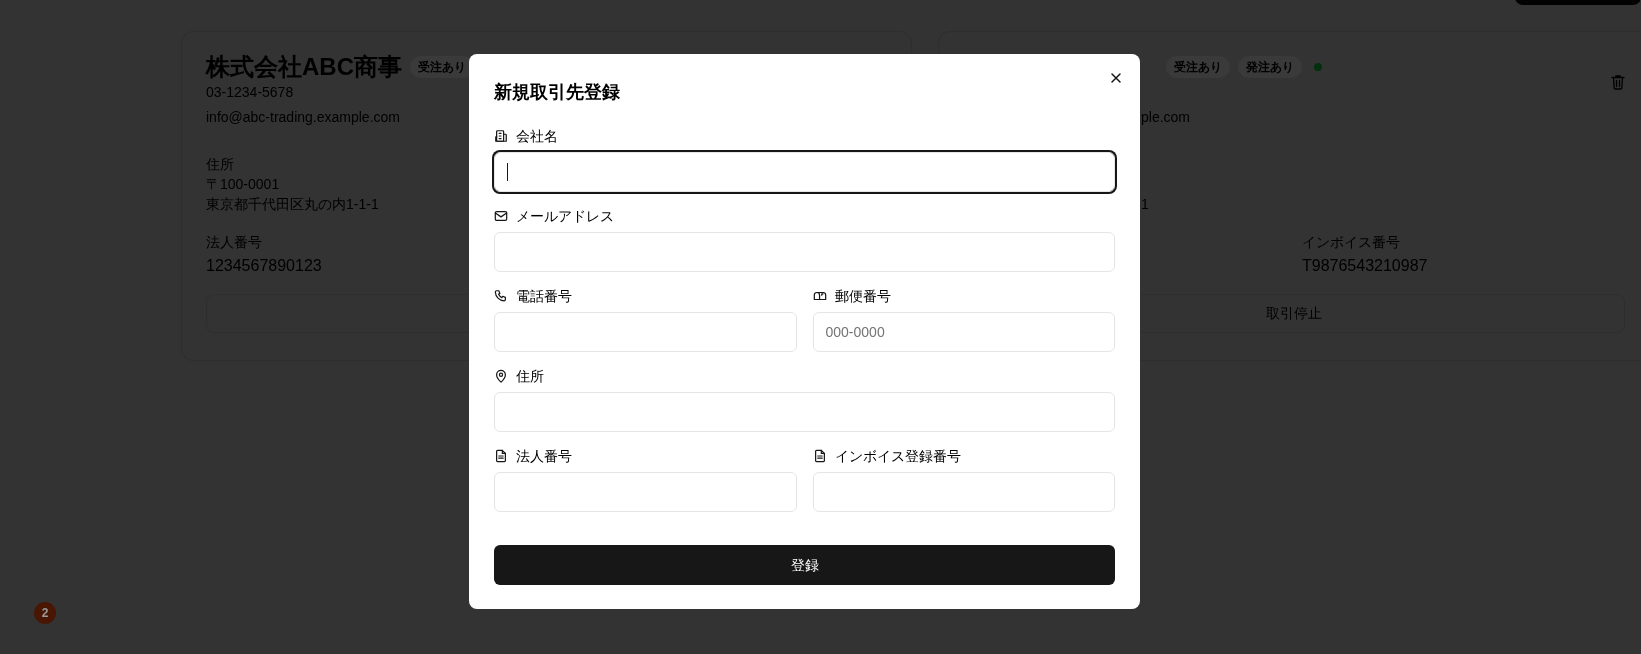  Describe the element at coordinates (45, 613) in the screenshot. I see `notification-badge: 2` at that location.